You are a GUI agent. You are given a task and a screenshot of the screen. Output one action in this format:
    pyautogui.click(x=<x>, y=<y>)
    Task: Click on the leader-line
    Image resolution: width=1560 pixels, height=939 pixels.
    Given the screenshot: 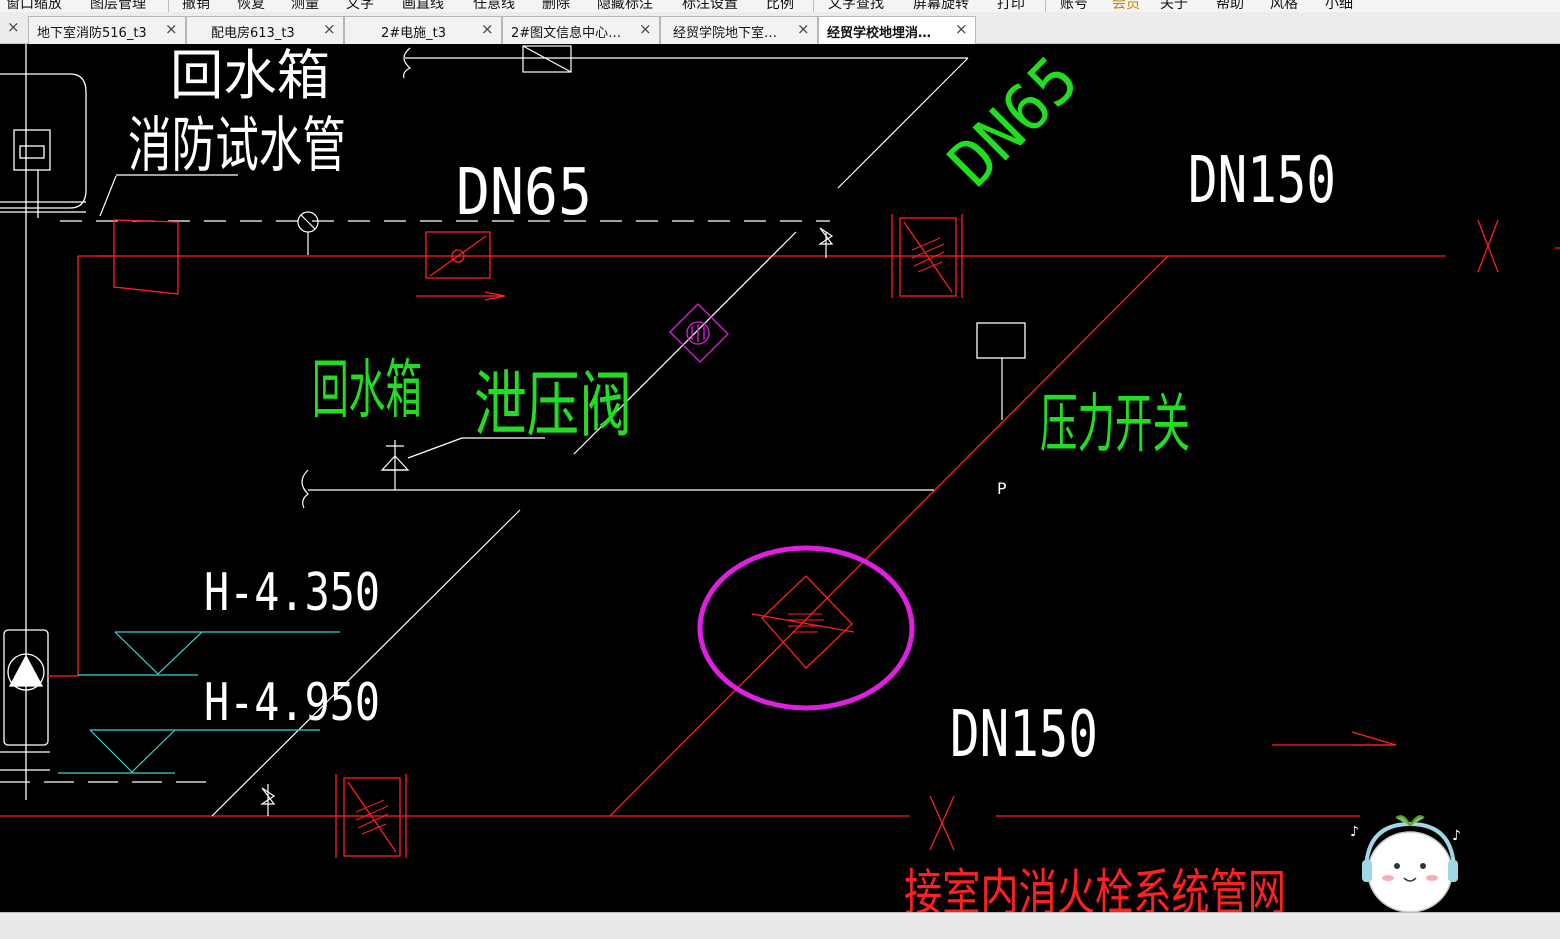 What is the action you would take?
    pyautogui.click(x=108, y=196)
    